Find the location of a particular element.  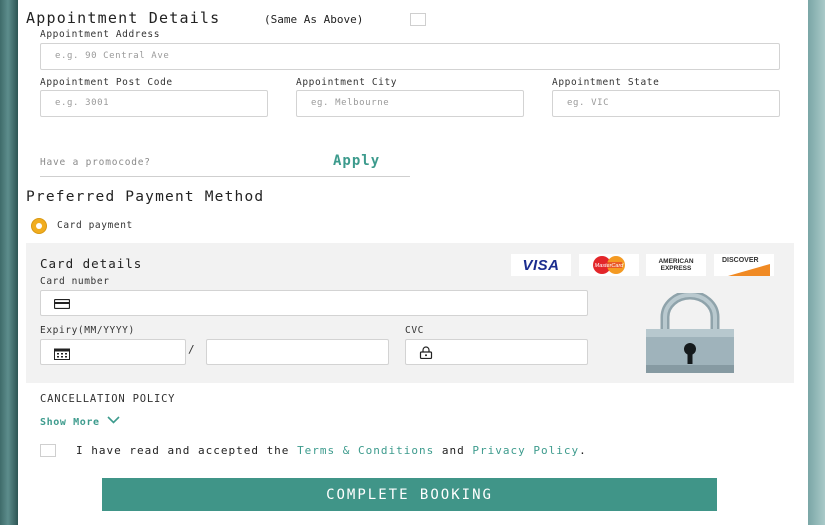

city-label: Appointment City is located at coordinates (347, 82).